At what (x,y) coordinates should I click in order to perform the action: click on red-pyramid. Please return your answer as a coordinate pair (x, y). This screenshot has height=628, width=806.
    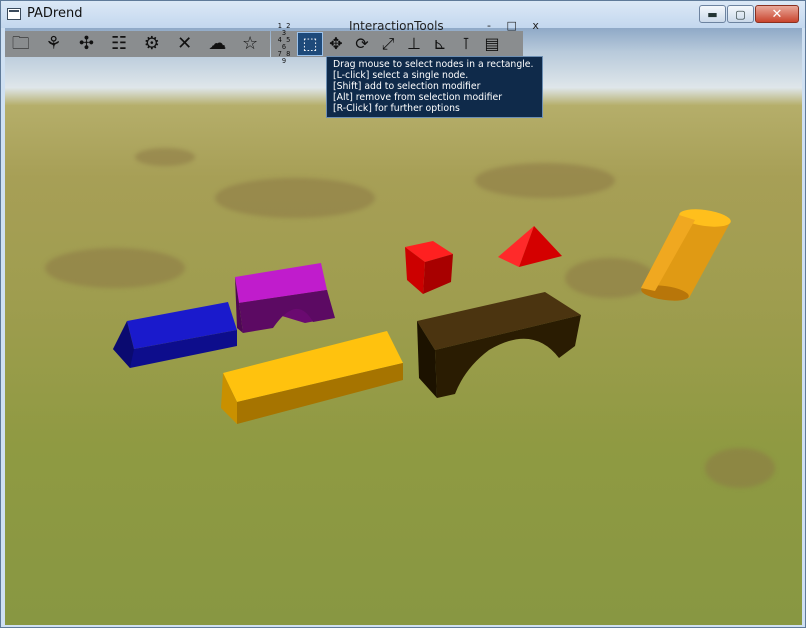
    Looking at the image, I should click on (530, 246).